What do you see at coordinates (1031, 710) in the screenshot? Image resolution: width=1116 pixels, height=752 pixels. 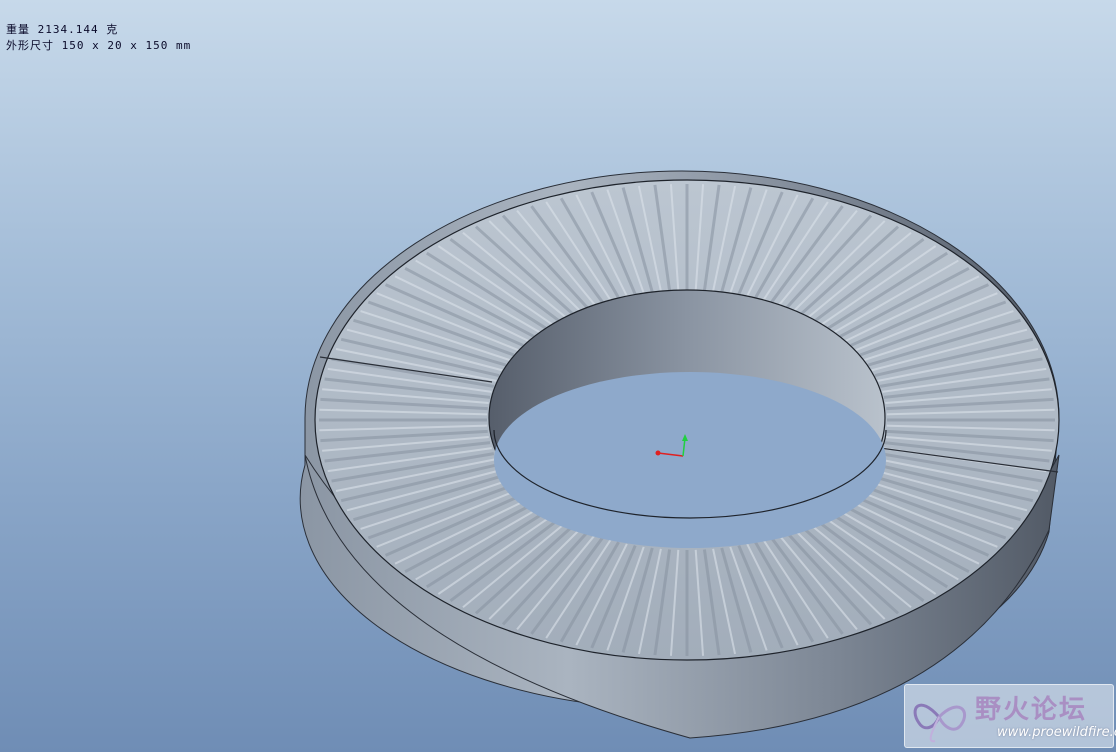 I see `watermark-title: 野火论坛` at bounding box center [1031, 710].